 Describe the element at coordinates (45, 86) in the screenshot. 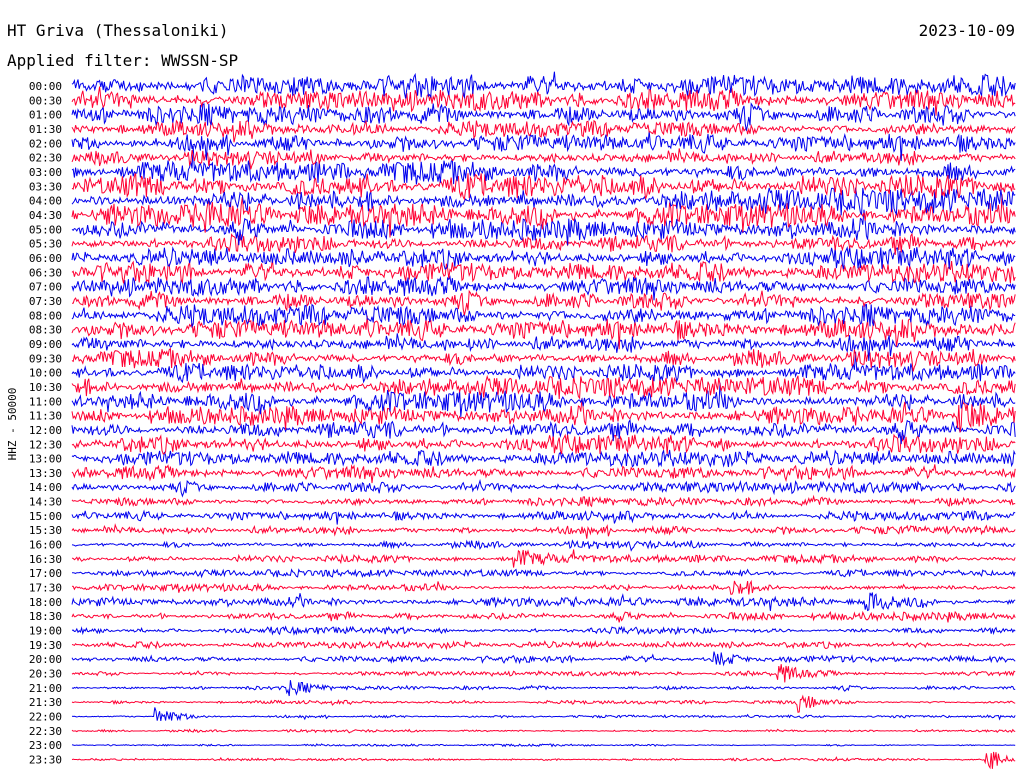

I see `time-label: 00:00` at that location.